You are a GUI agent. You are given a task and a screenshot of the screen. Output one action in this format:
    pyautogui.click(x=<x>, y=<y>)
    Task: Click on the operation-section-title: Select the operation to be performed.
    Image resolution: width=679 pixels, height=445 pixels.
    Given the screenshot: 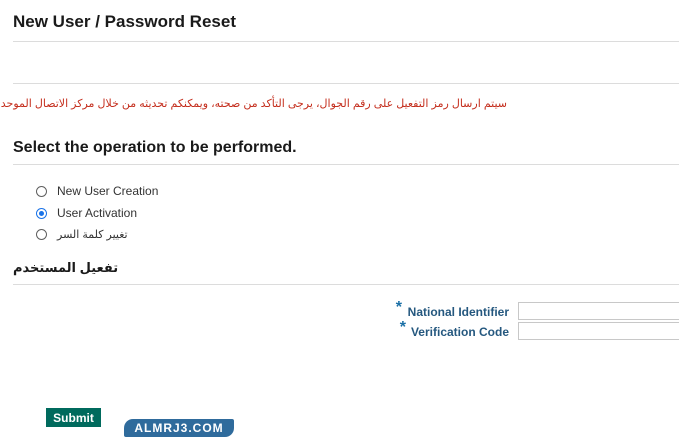 What is the action you would take?
    pyautogui.click(x=155, y=147)
    